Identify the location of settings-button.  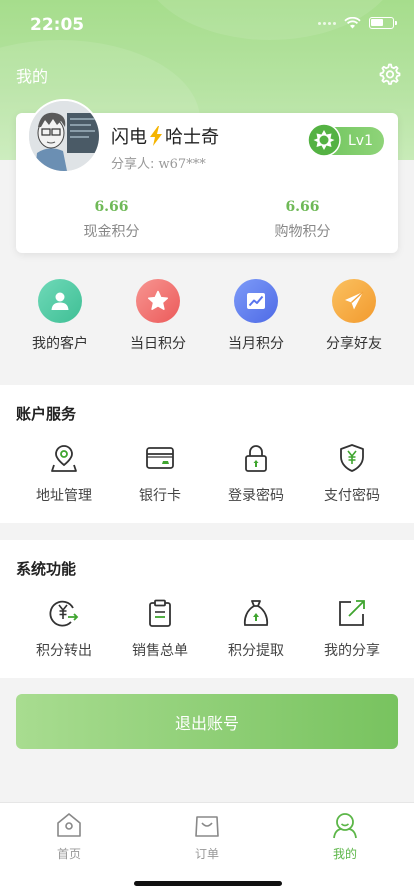
(389, 74).